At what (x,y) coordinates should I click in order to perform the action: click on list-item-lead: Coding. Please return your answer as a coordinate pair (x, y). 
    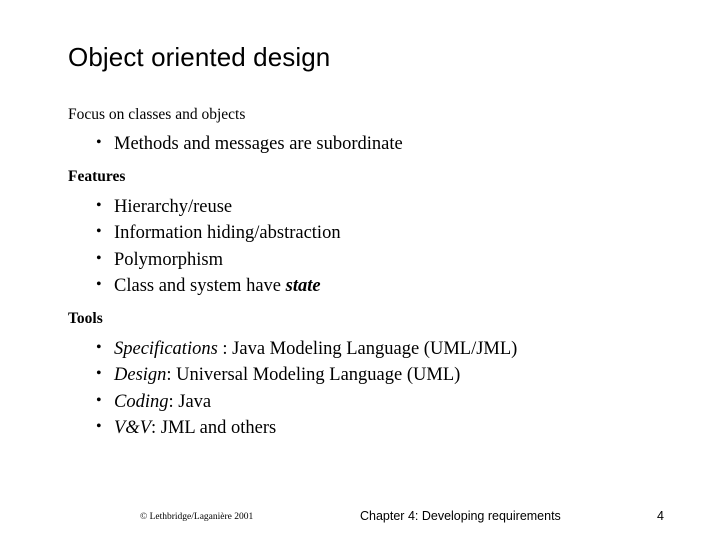
    Looking at the image, I should click on (141, 401).